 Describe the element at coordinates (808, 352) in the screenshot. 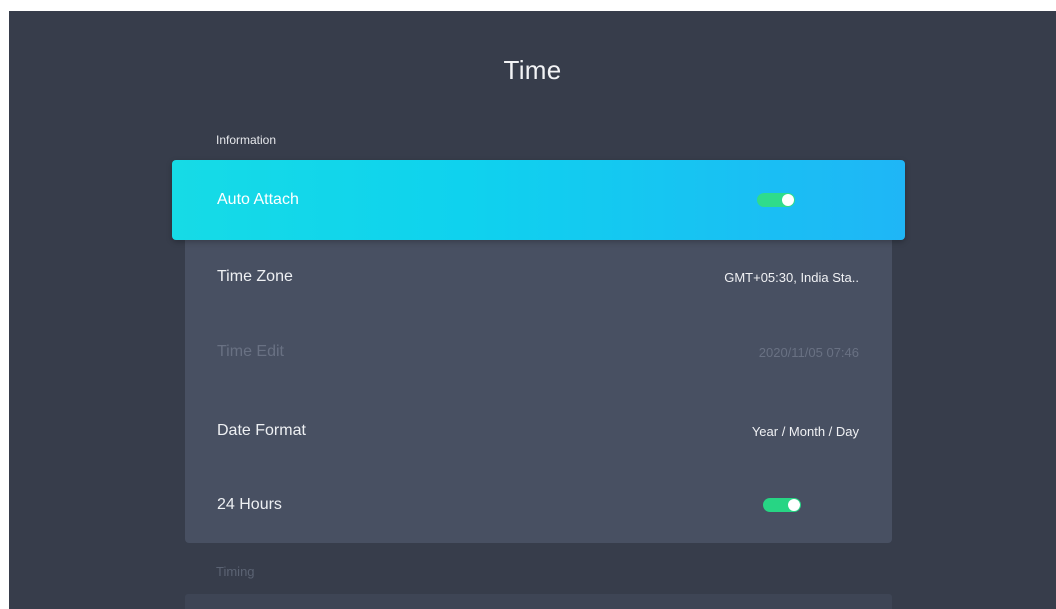

I see `setting-value-time-edit: 2020/11/05 07:46` at that location.